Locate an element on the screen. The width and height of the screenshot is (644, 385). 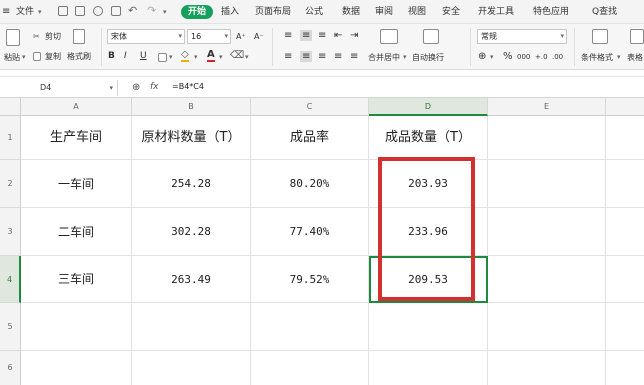
cell-f3 is located at coordinates (625, 232).